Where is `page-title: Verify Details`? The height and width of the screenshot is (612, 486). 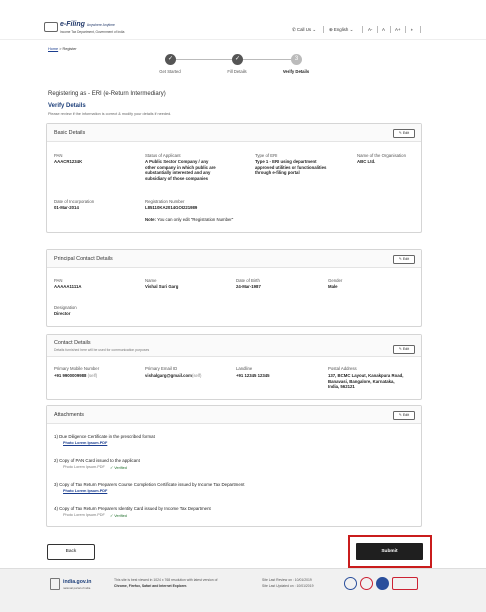
page-title: Verify Details is located at coordinates (67, 106).